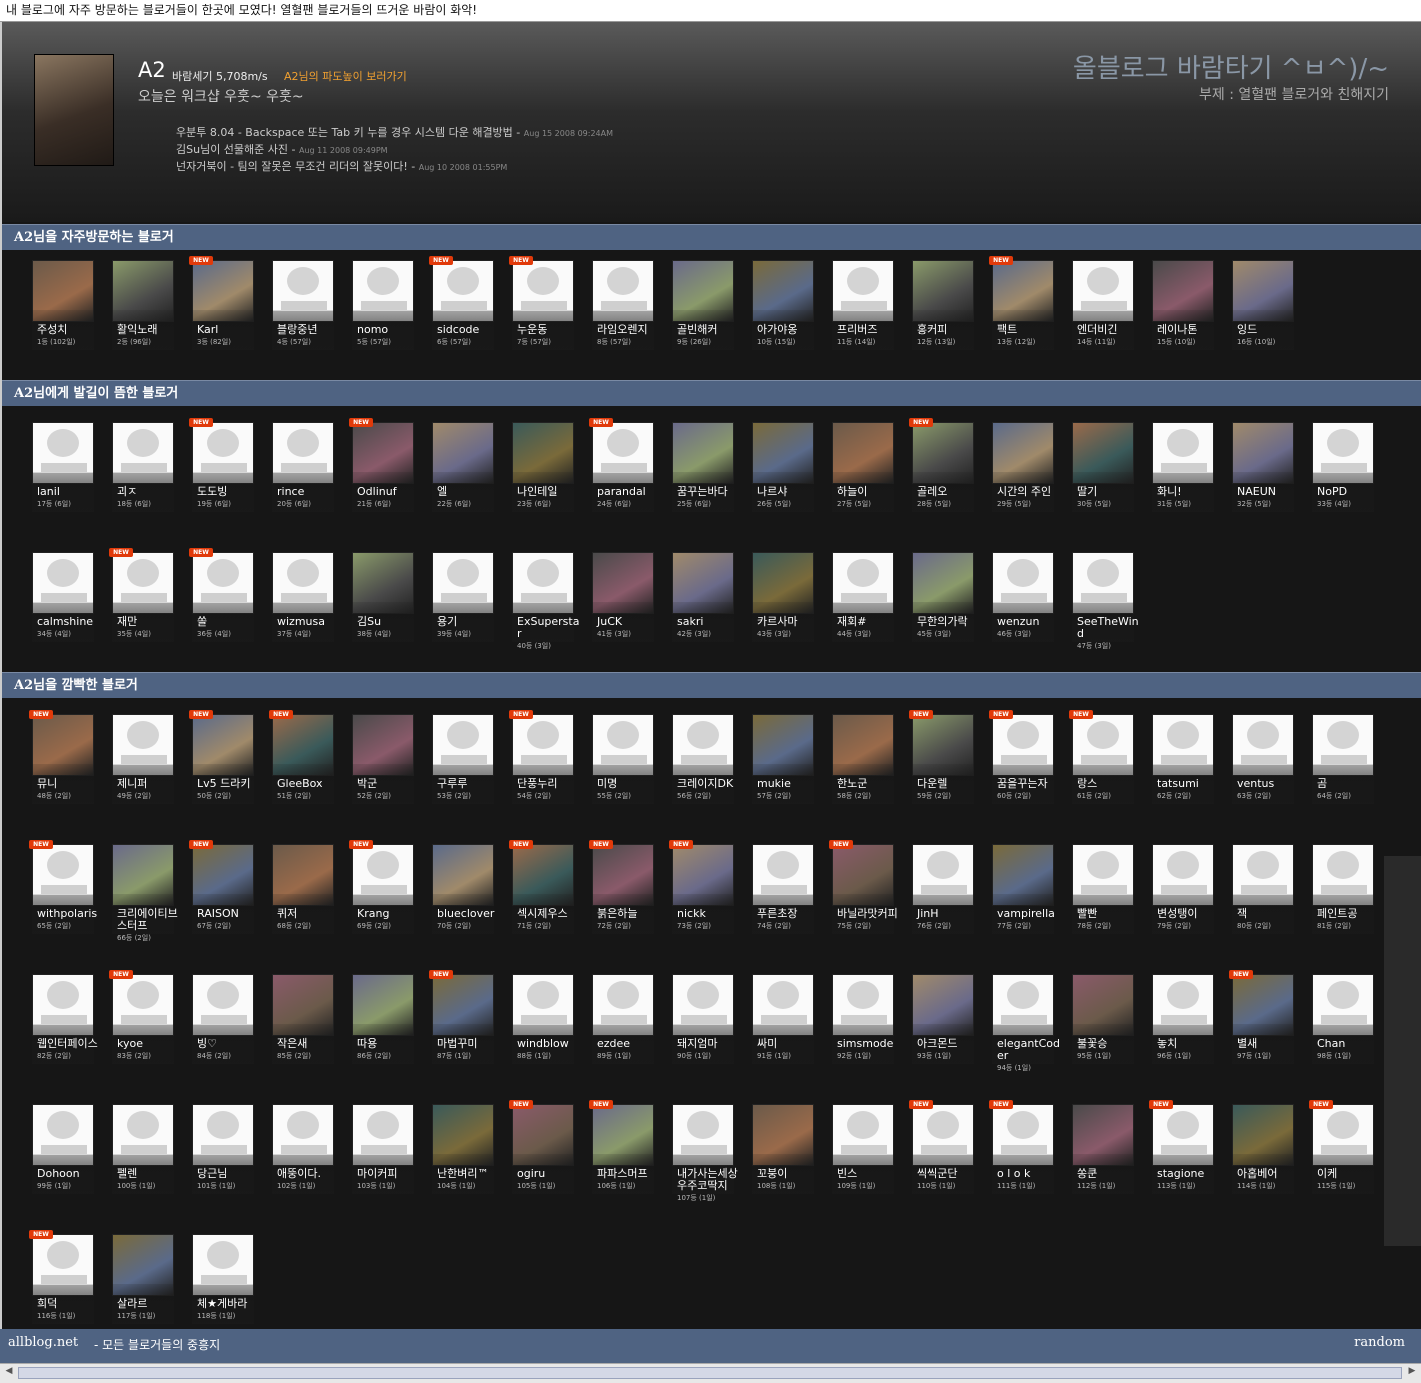 Image resolution: width=1421 pixels, height=1383 pixels. Describe the element at coordinates (863, 772) in the screenshot. I see `blogger-tile: 한노군 58등 (2일)` at that location.